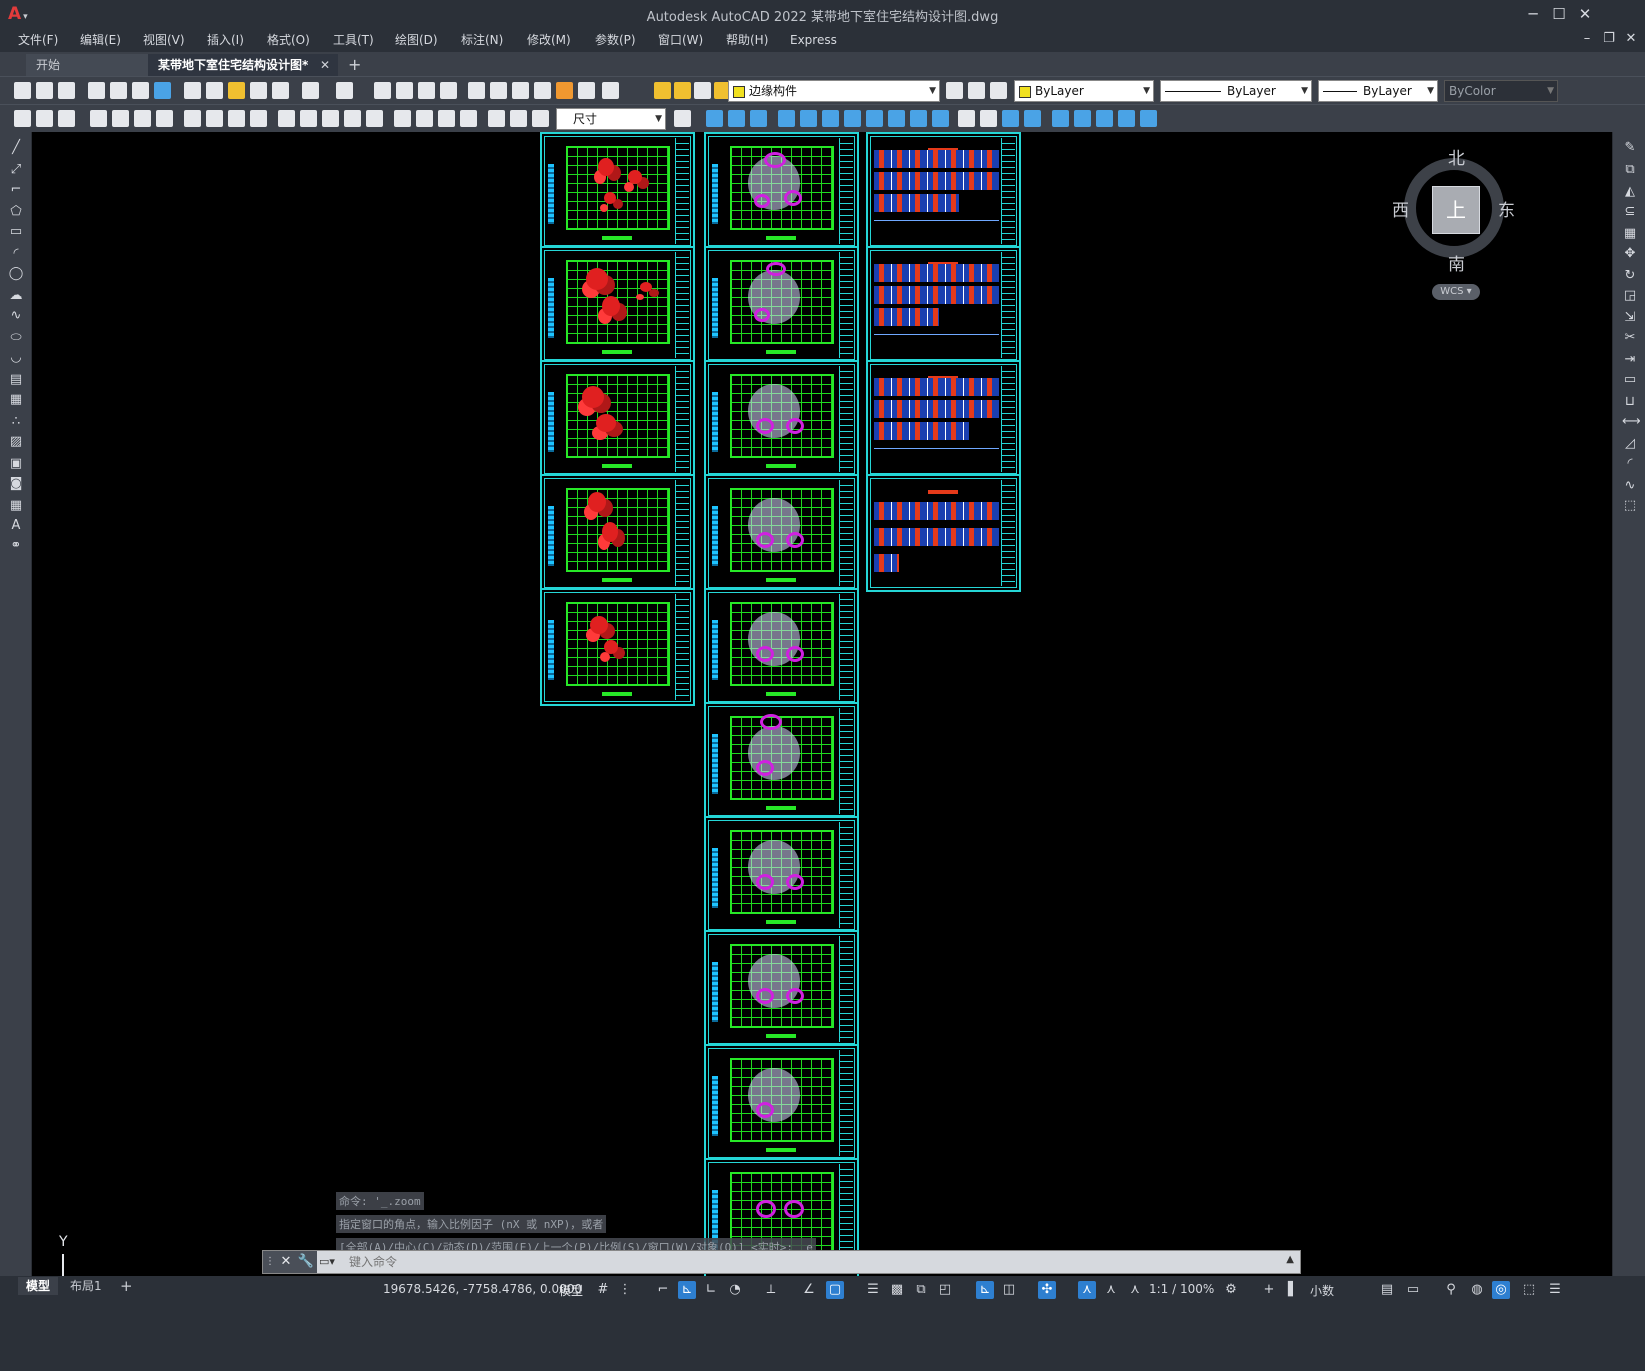 The width and height of the screenshot is (1645, 1371). Describe the element at coordinates (1630, 464) in the screenshot. I see `fillet-icon: ◜` at that location.